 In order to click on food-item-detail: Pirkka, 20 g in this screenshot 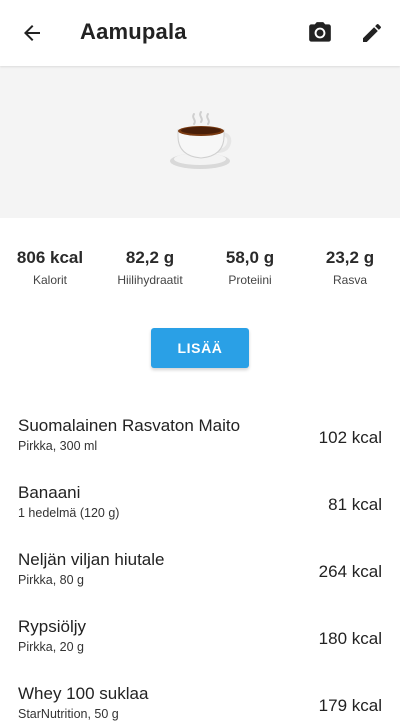, I will do `click(51, 647)`.